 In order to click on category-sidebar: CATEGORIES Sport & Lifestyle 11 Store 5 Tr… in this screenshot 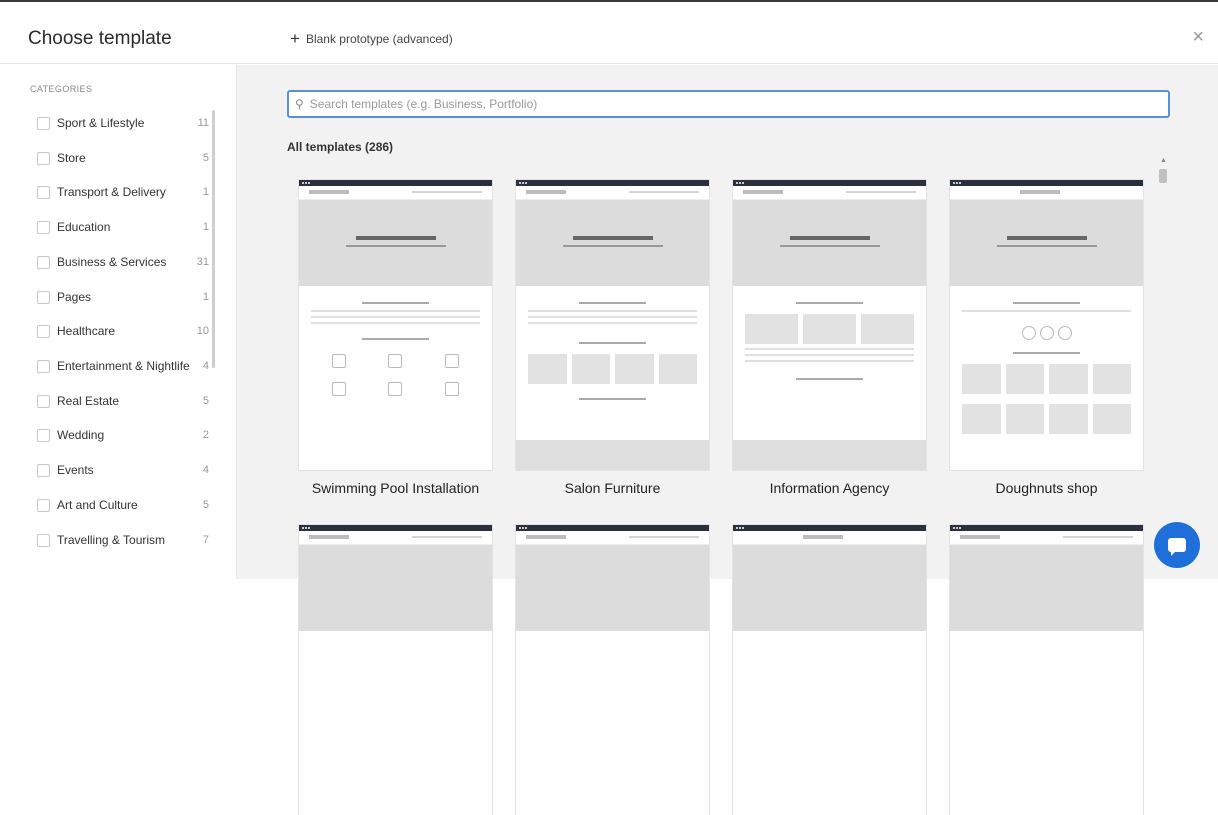, I will do `click(118, 322)`.